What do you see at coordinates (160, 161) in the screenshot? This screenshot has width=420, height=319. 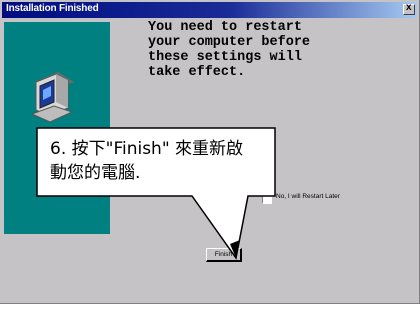 I see `callout-text: 6. 按下"Finish" 來重新啟 動您的電腦.` at bounding box center [160, 161].